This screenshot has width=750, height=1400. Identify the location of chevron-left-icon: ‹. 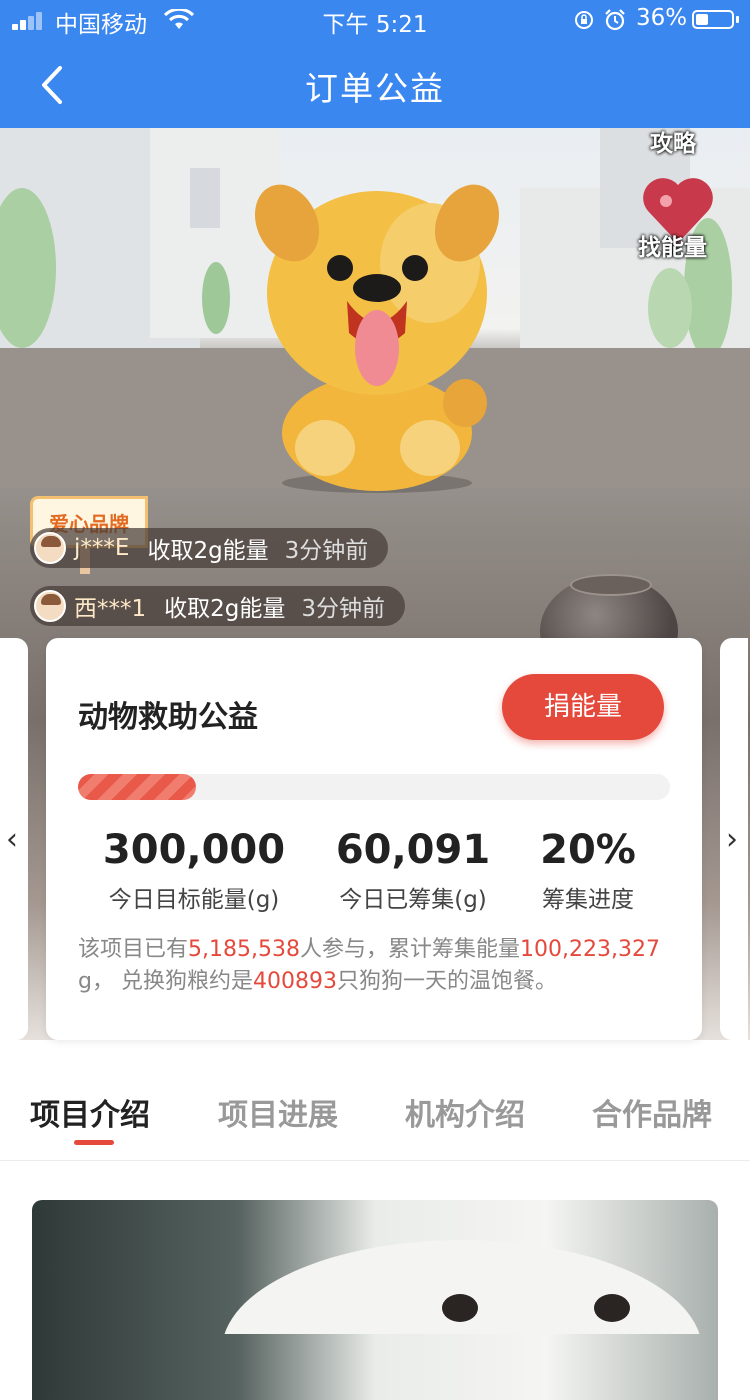
(16, 839).